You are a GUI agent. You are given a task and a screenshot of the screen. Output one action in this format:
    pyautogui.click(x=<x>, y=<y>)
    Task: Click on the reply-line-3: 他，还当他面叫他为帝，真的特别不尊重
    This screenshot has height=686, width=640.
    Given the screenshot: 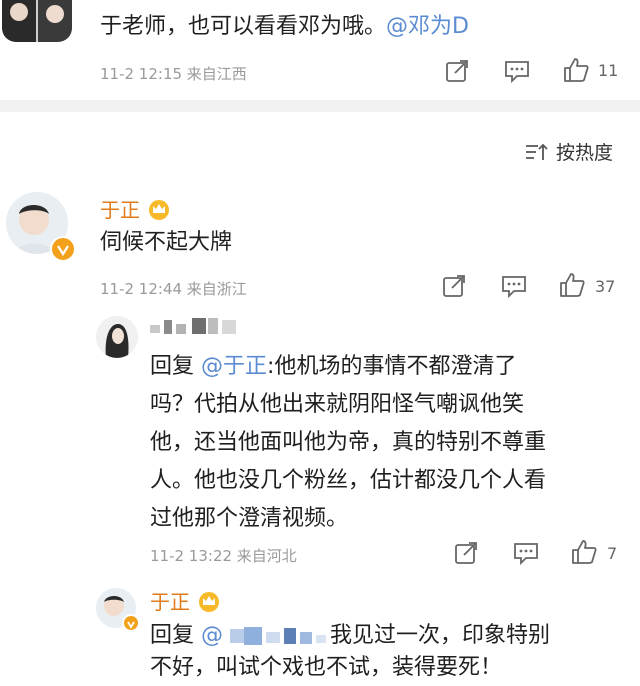 What is the action you would take?
    pyautogui.click(x=348, y=442)
    